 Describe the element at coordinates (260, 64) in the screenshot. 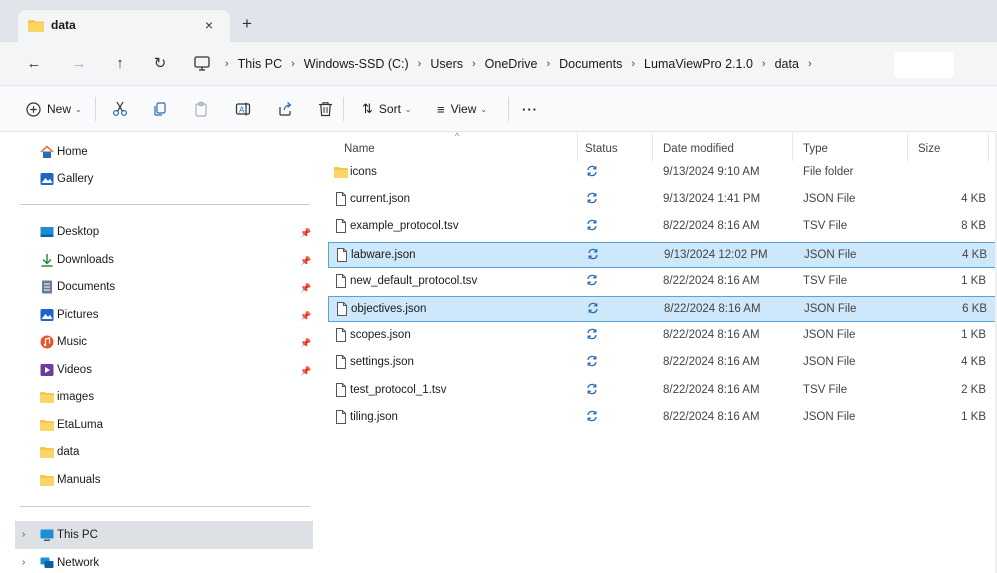

I see `breadcrumb-this-pc: This PC` at that location.